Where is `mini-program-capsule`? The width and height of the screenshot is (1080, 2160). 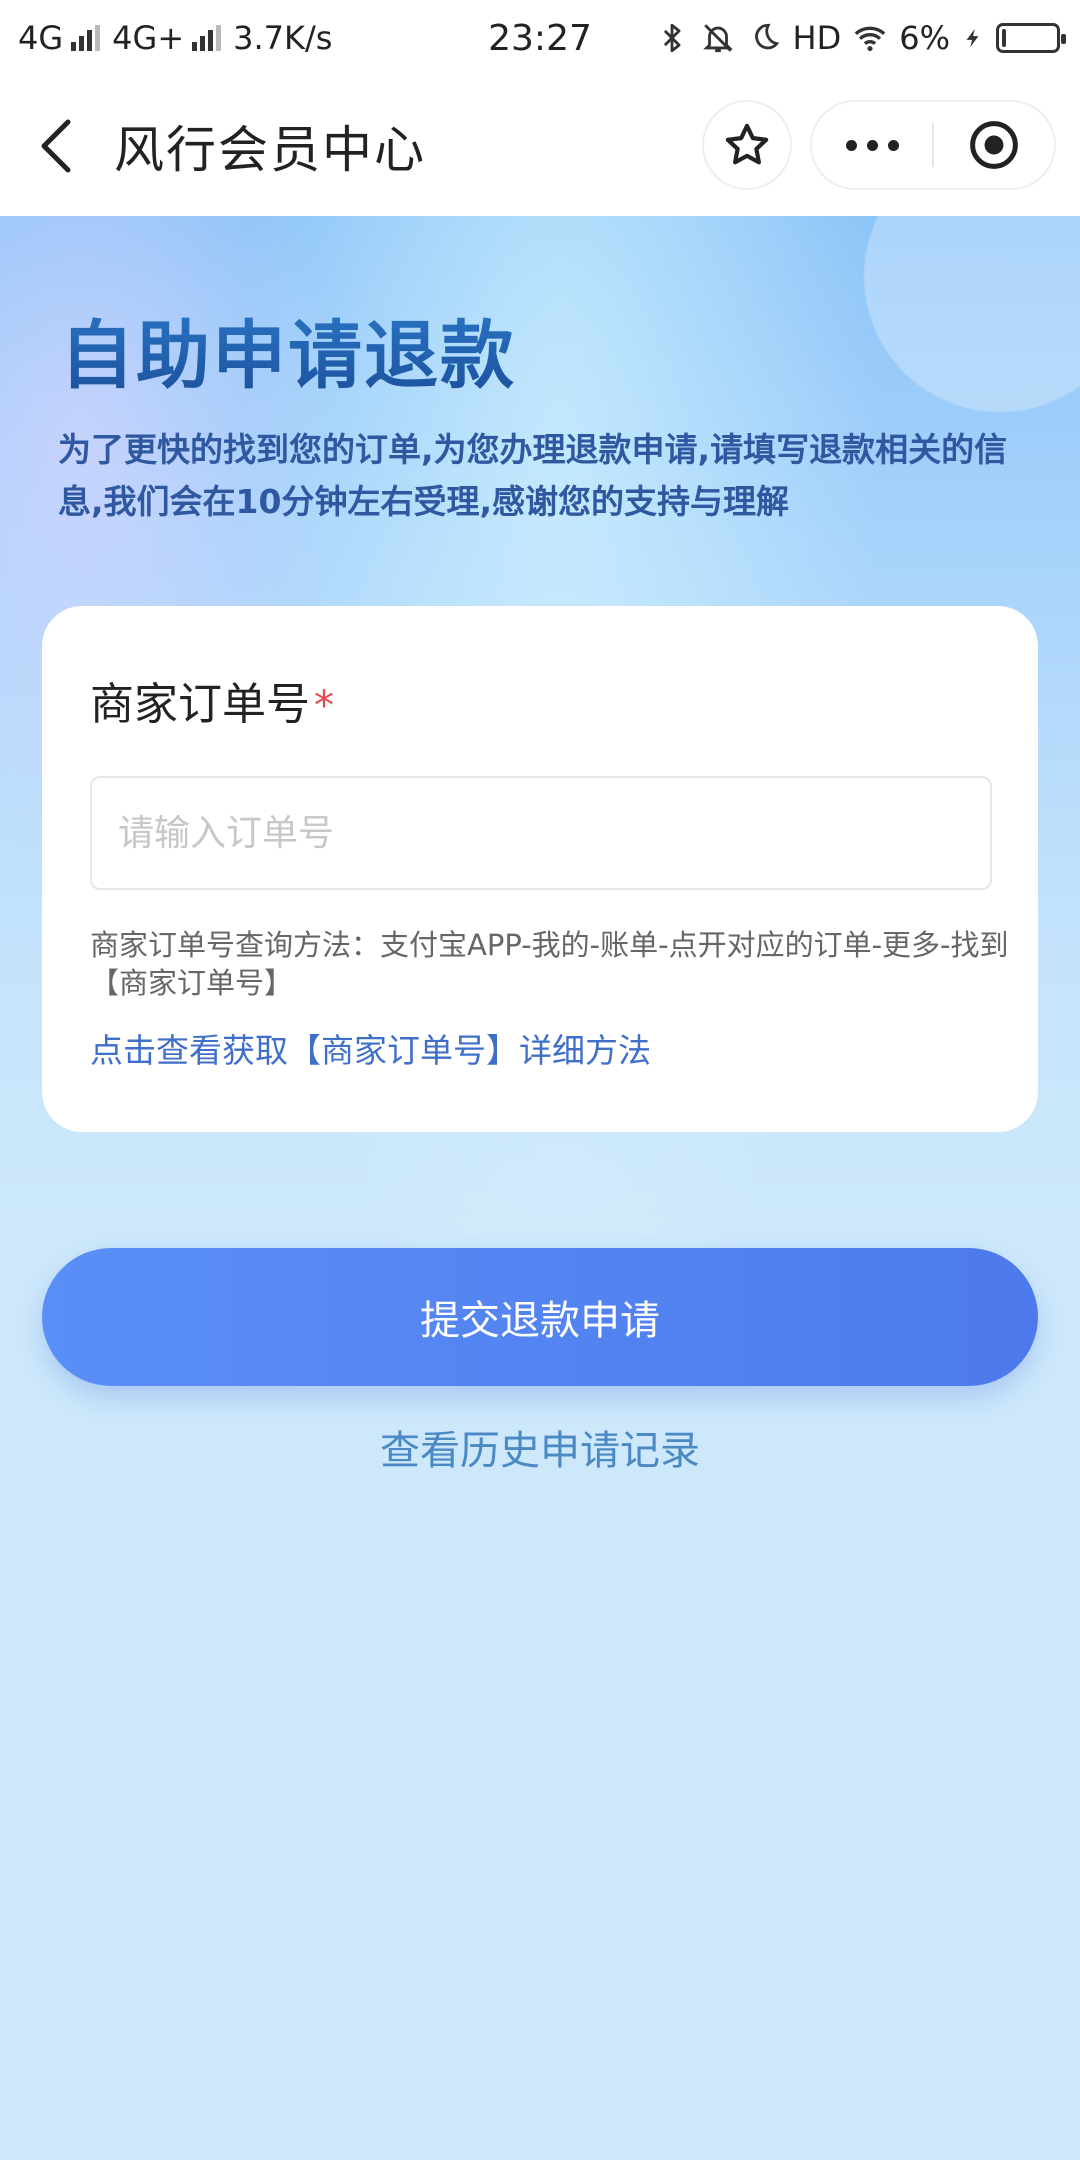 mini-program-capsule is located at coordinates (933, 145).